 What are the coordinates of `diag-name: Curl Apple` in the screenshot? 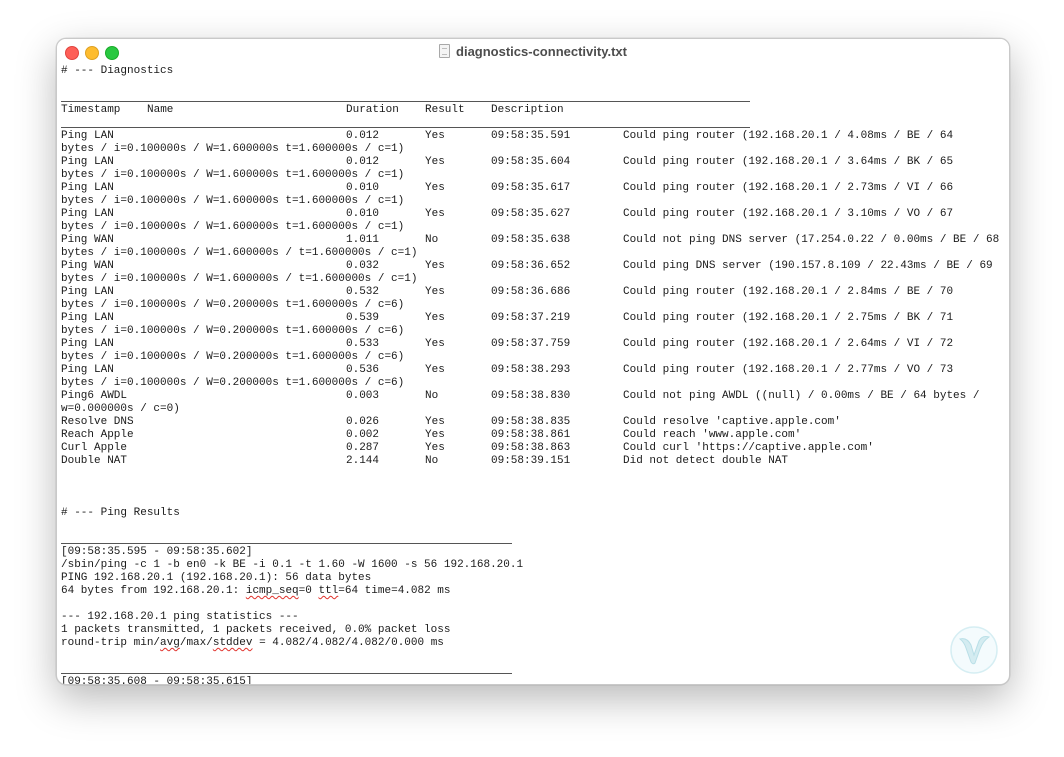 It's located at (94, 448).